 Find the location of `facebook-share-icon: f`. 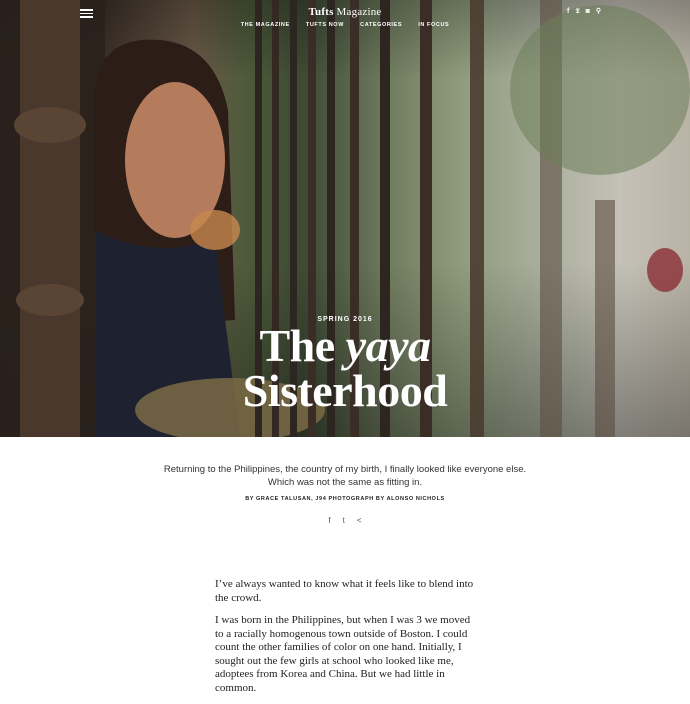

facebook-share-icon: f is located at coordinates (329, 520).